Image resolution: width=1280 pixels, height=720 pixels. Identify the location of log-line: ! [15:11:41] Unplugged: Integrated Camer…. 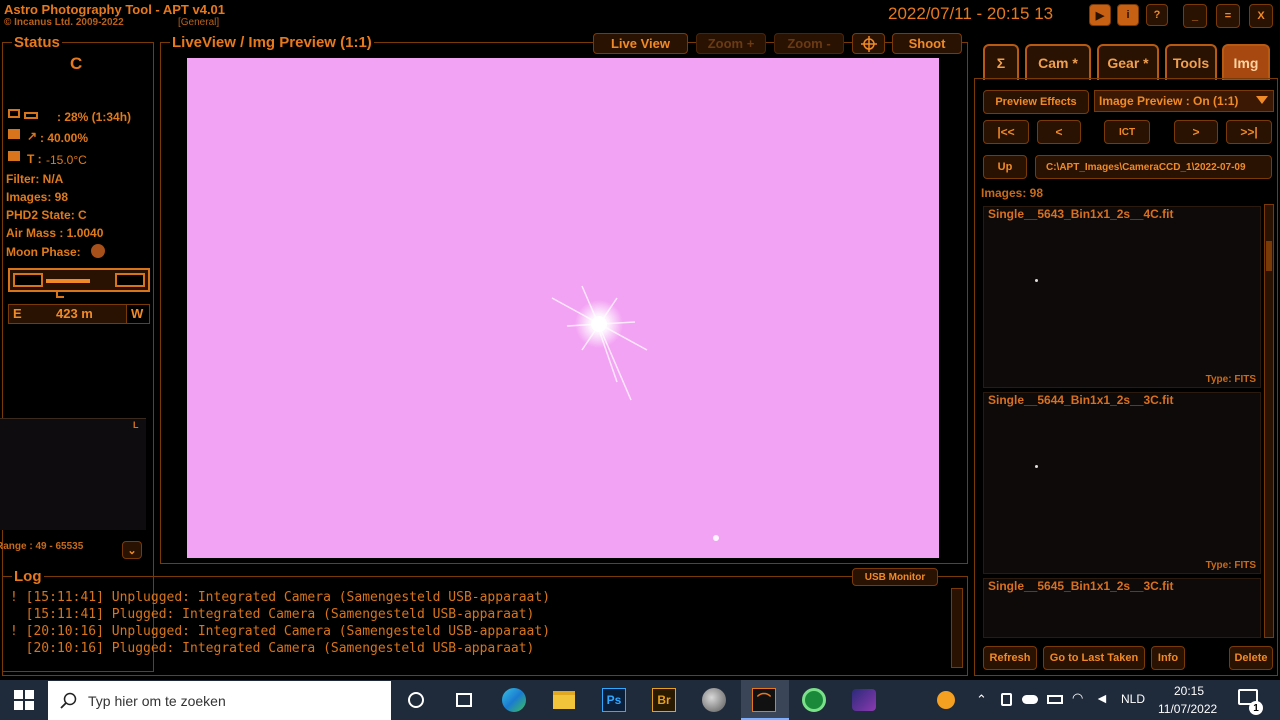
(280, 597).